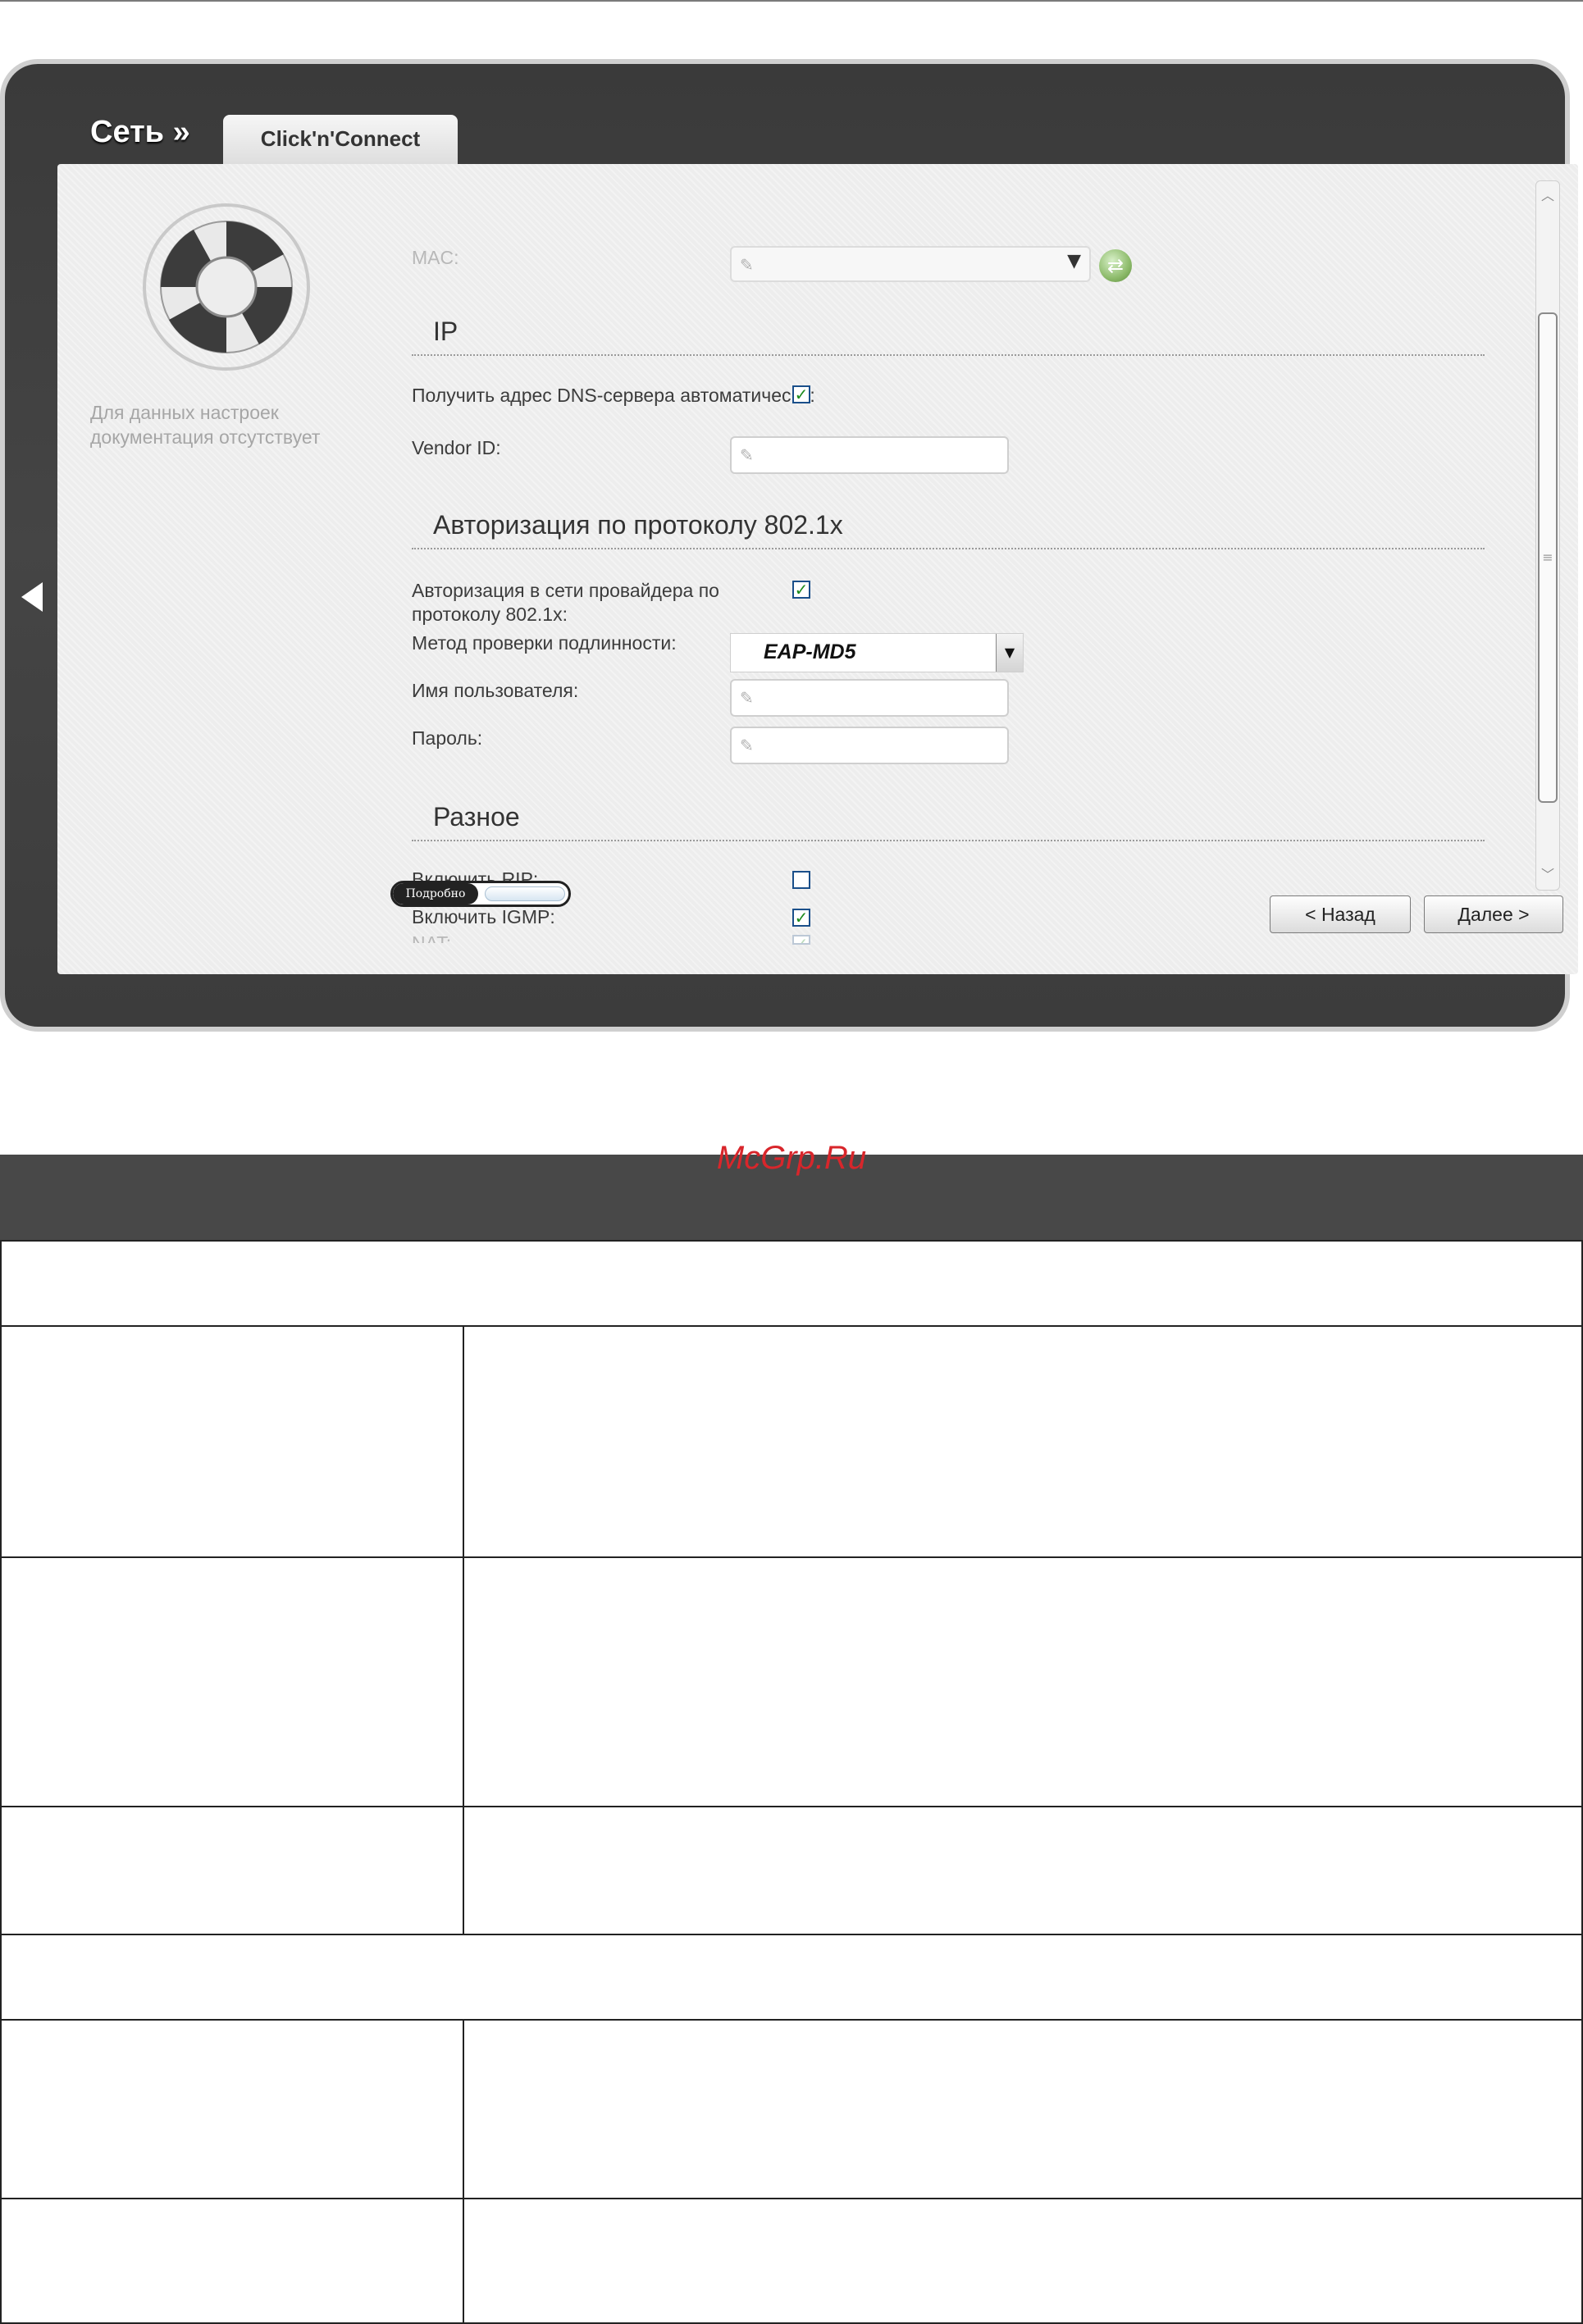 This screenshot has height=2324, width=1583. What do you see at coordinates (801, 918) in the screenshot?
I see `igmp-checkbox: ✓` at bounding box center [801, 918].